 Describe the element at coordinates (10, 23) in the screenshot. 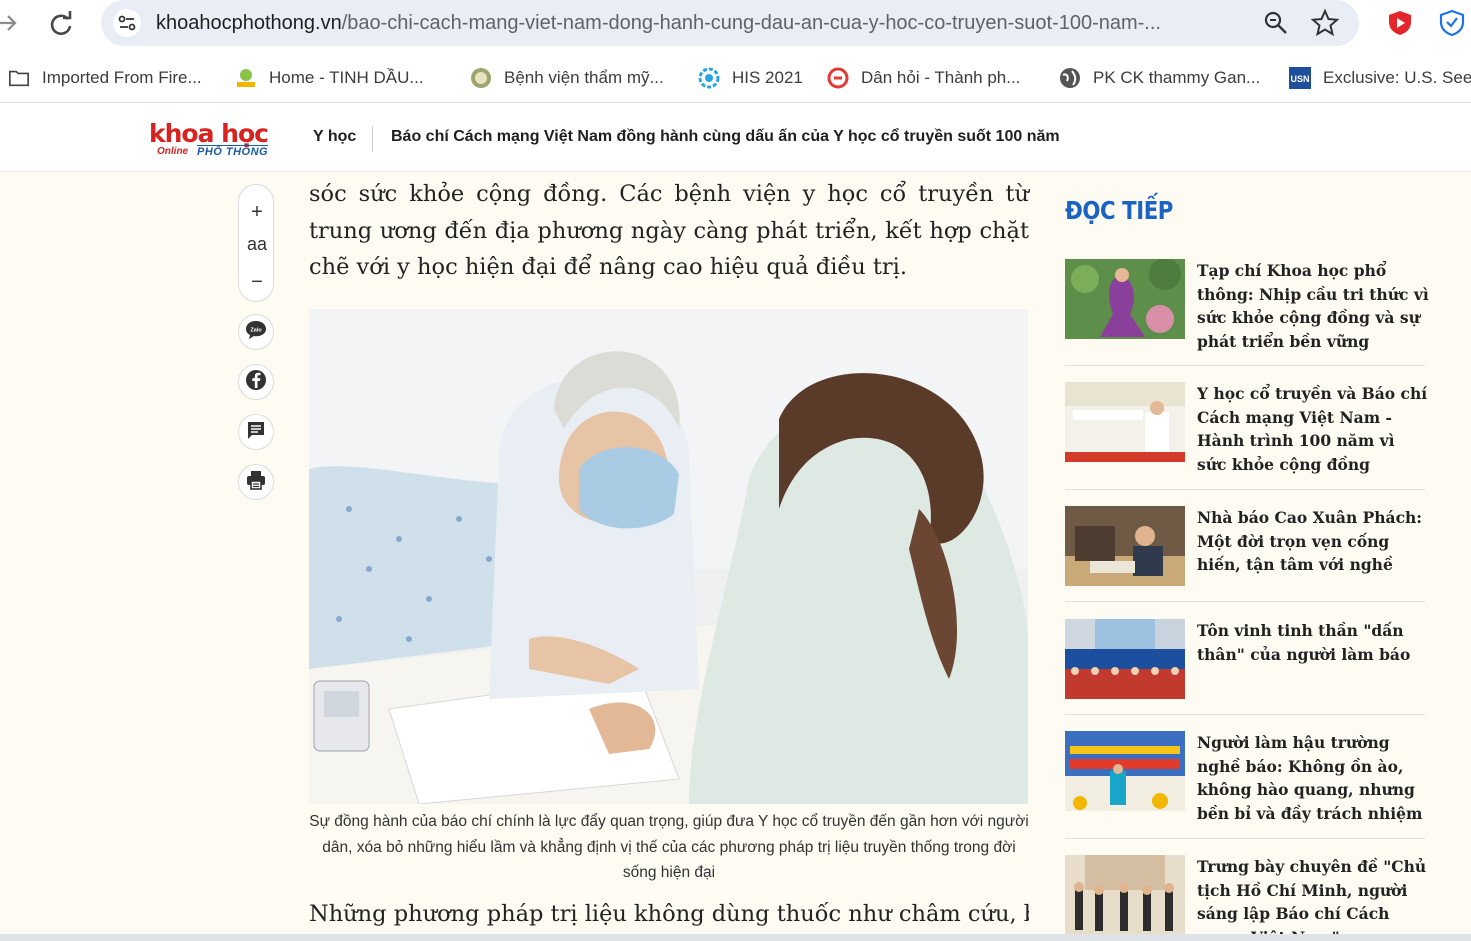

I see `forward-icon` at that location.